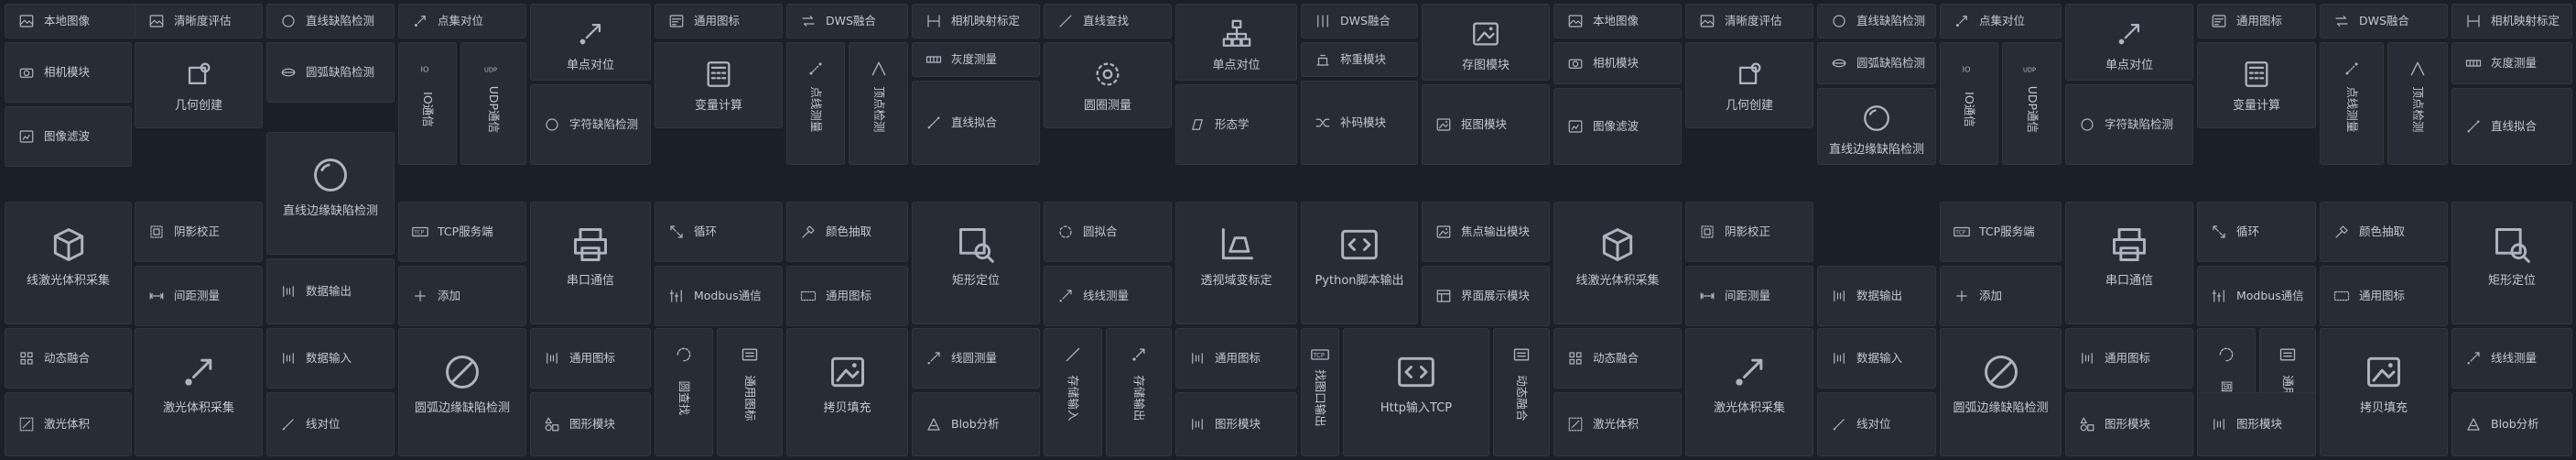  I want to click on module-tile-modbus-comm: Modbus通信, so click(719, 296).